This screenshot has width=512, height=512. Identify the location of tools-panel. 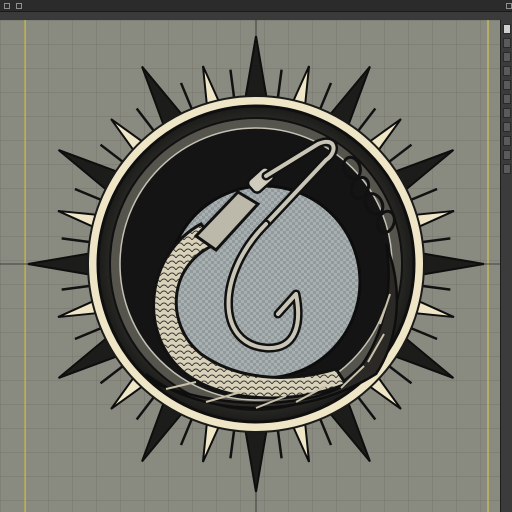
(506, 266).